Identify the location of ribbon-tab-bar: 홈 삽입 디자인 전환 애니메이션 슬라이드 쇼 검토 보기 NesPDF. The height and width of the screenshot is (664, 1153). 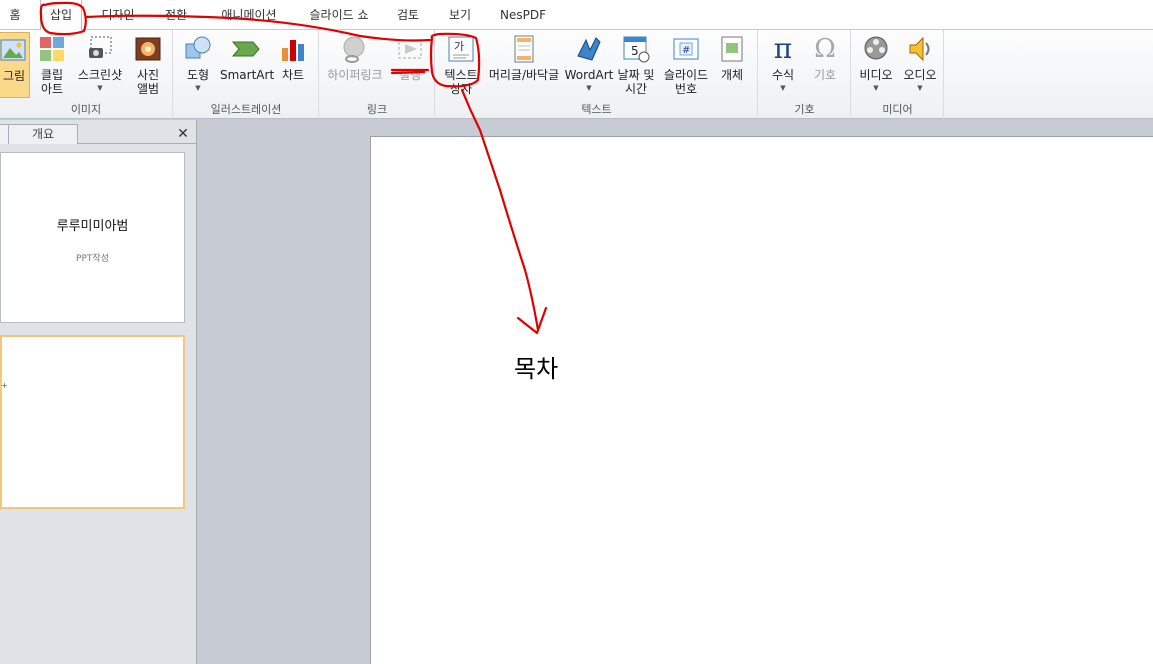
(576, 15).